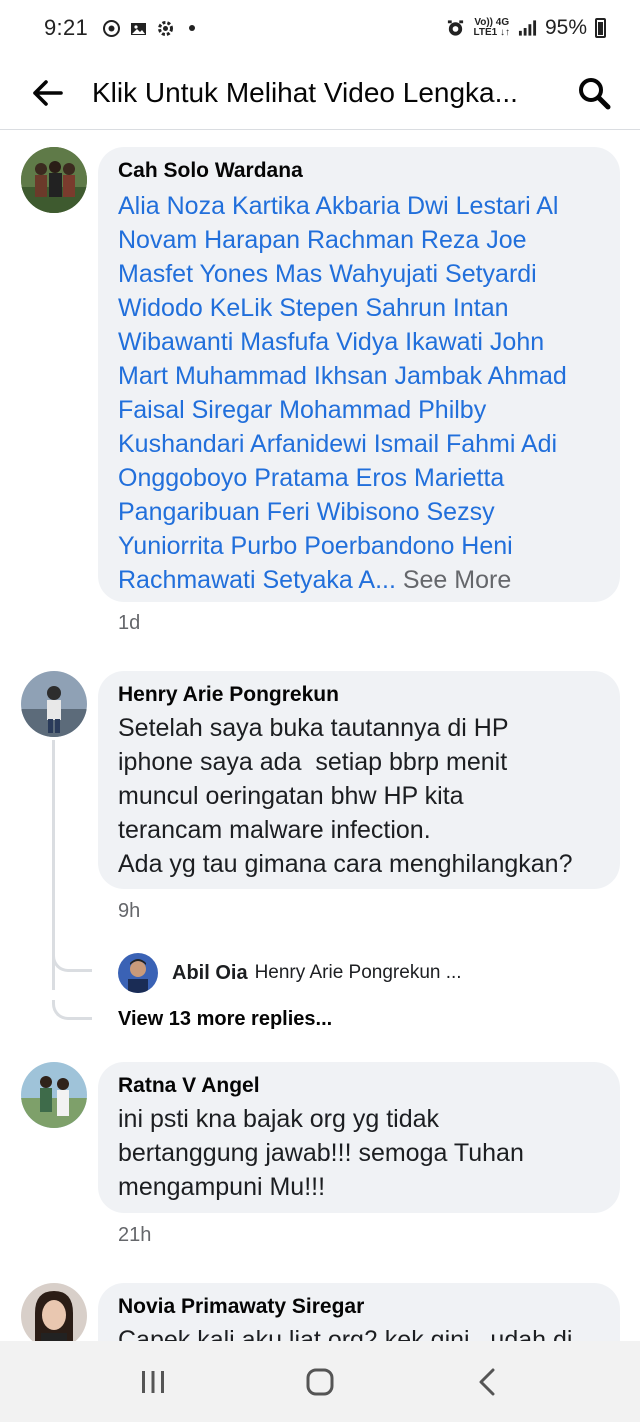 The height and width of the screenshot is (1422, 640). I want to click on settings-gear-icon, so click(165, 28).